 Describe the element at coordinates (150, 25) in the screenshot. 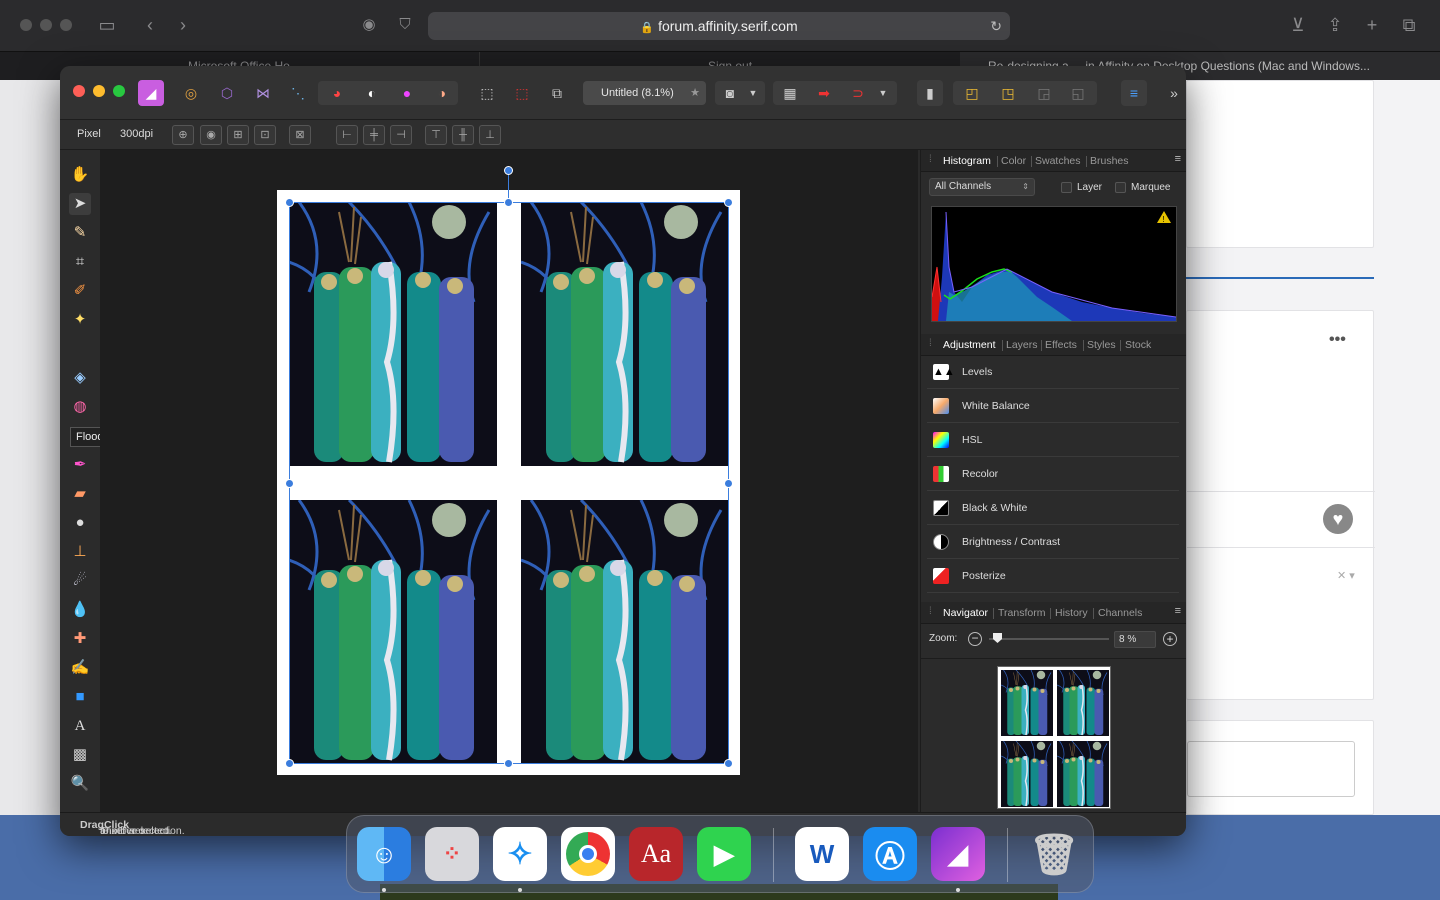

I see `back-icon: ‹` at that location.